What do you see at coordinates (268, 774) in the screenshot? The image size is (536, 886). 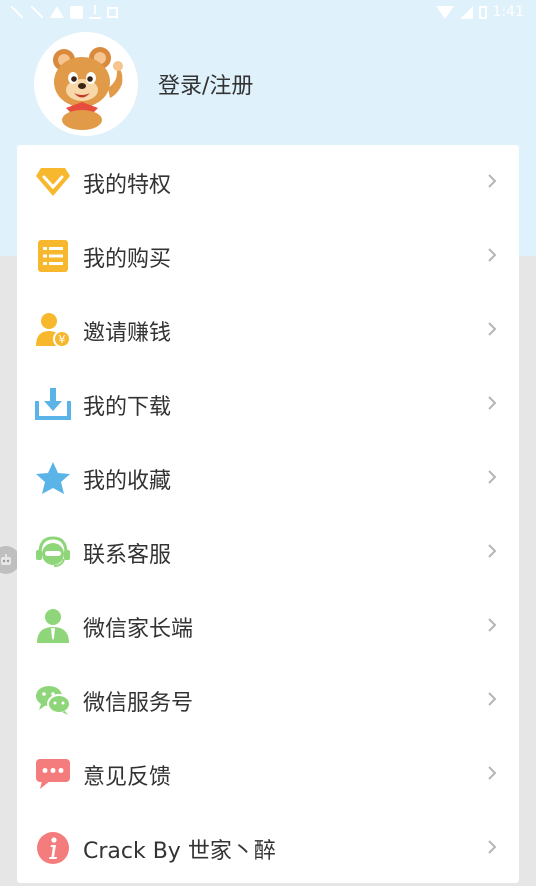 I see `menu-item-feedback: 意见反馈` at bounding box center [268, 774].